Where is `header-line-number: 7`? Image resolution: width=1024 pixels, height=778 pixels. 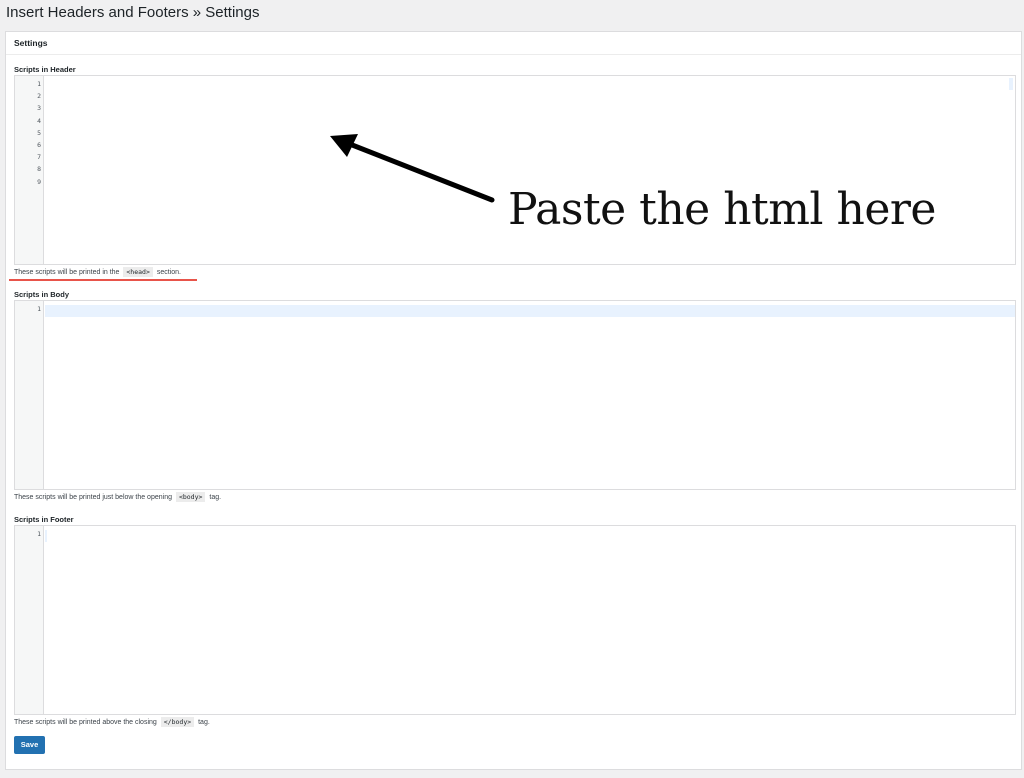
header-line-number: 7 is located at coordinates (39, 157).